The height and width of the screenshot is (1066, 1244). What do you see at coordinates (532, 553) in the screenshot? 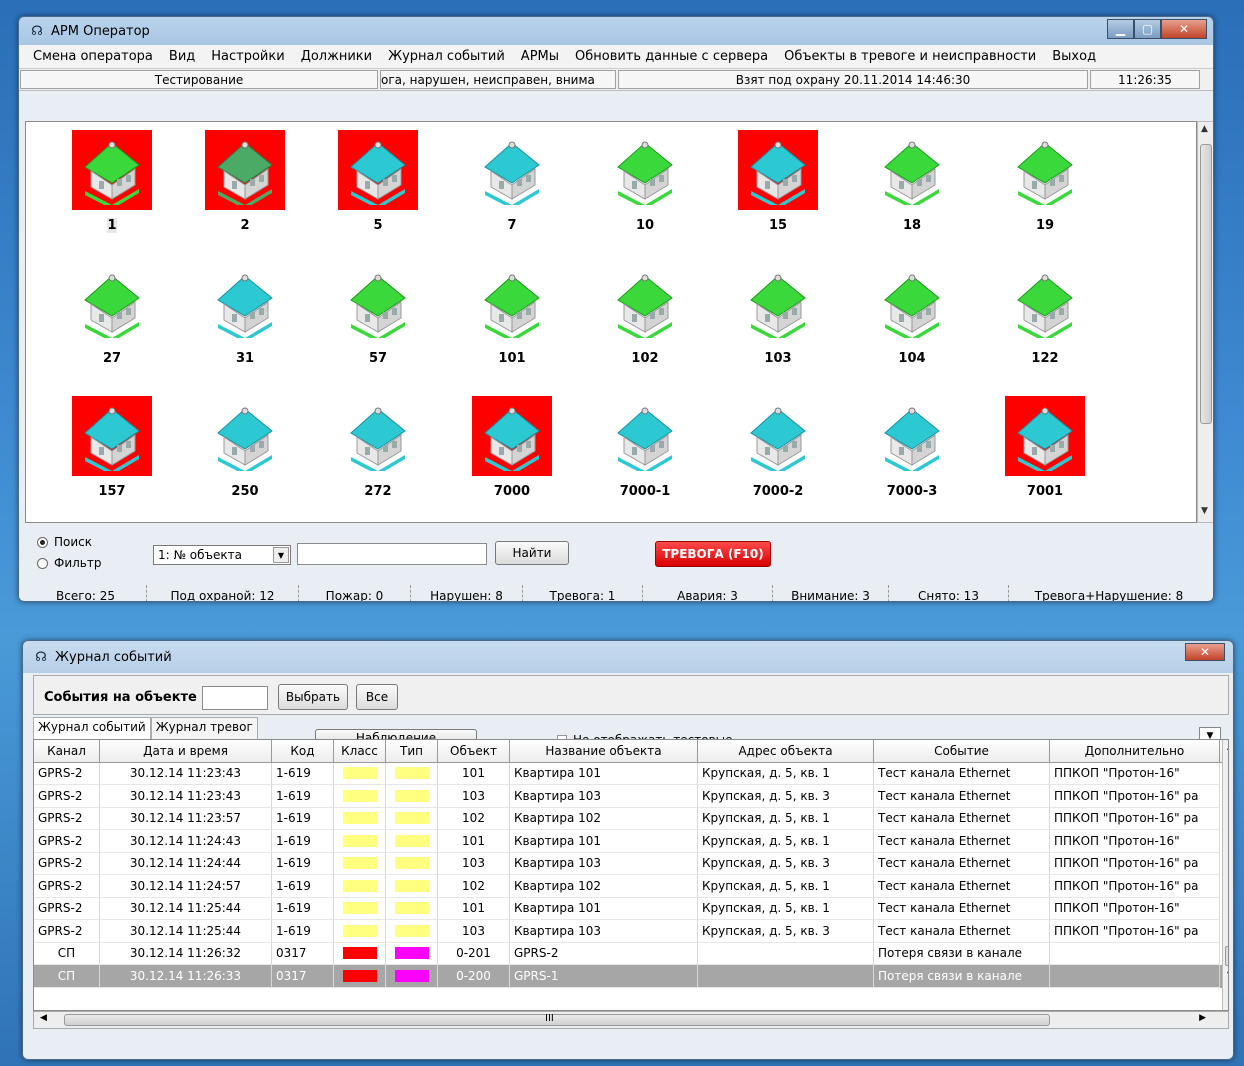
I see `find-button: Найти` at bounding box center [532, 553].